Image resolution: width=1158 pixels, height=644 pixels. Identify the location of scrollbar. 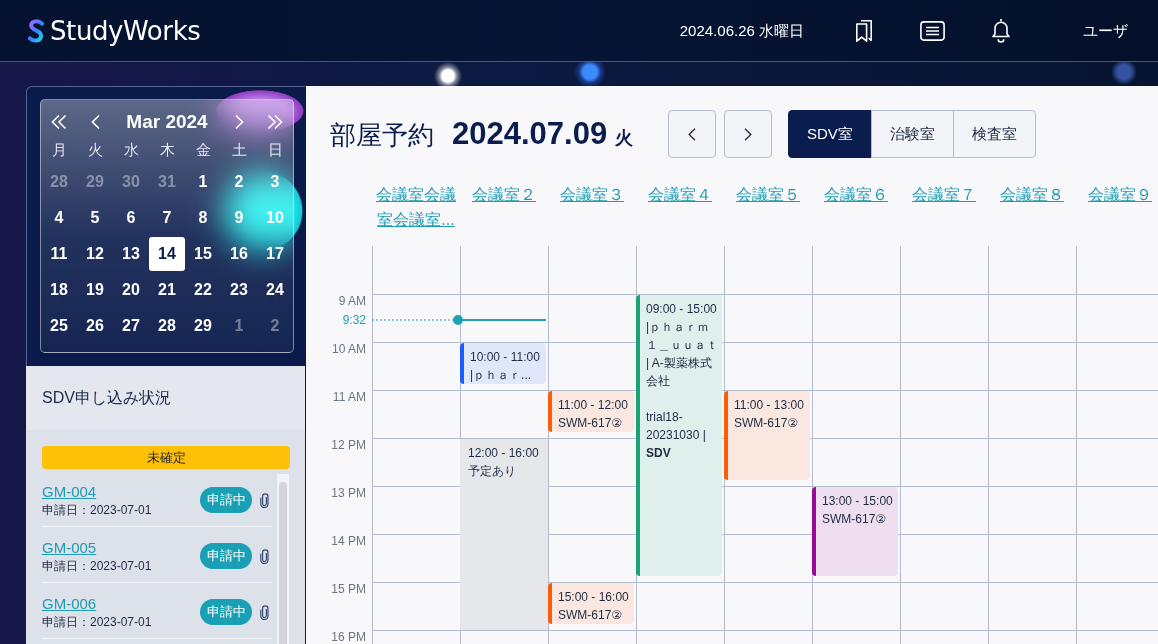
(283, 559).